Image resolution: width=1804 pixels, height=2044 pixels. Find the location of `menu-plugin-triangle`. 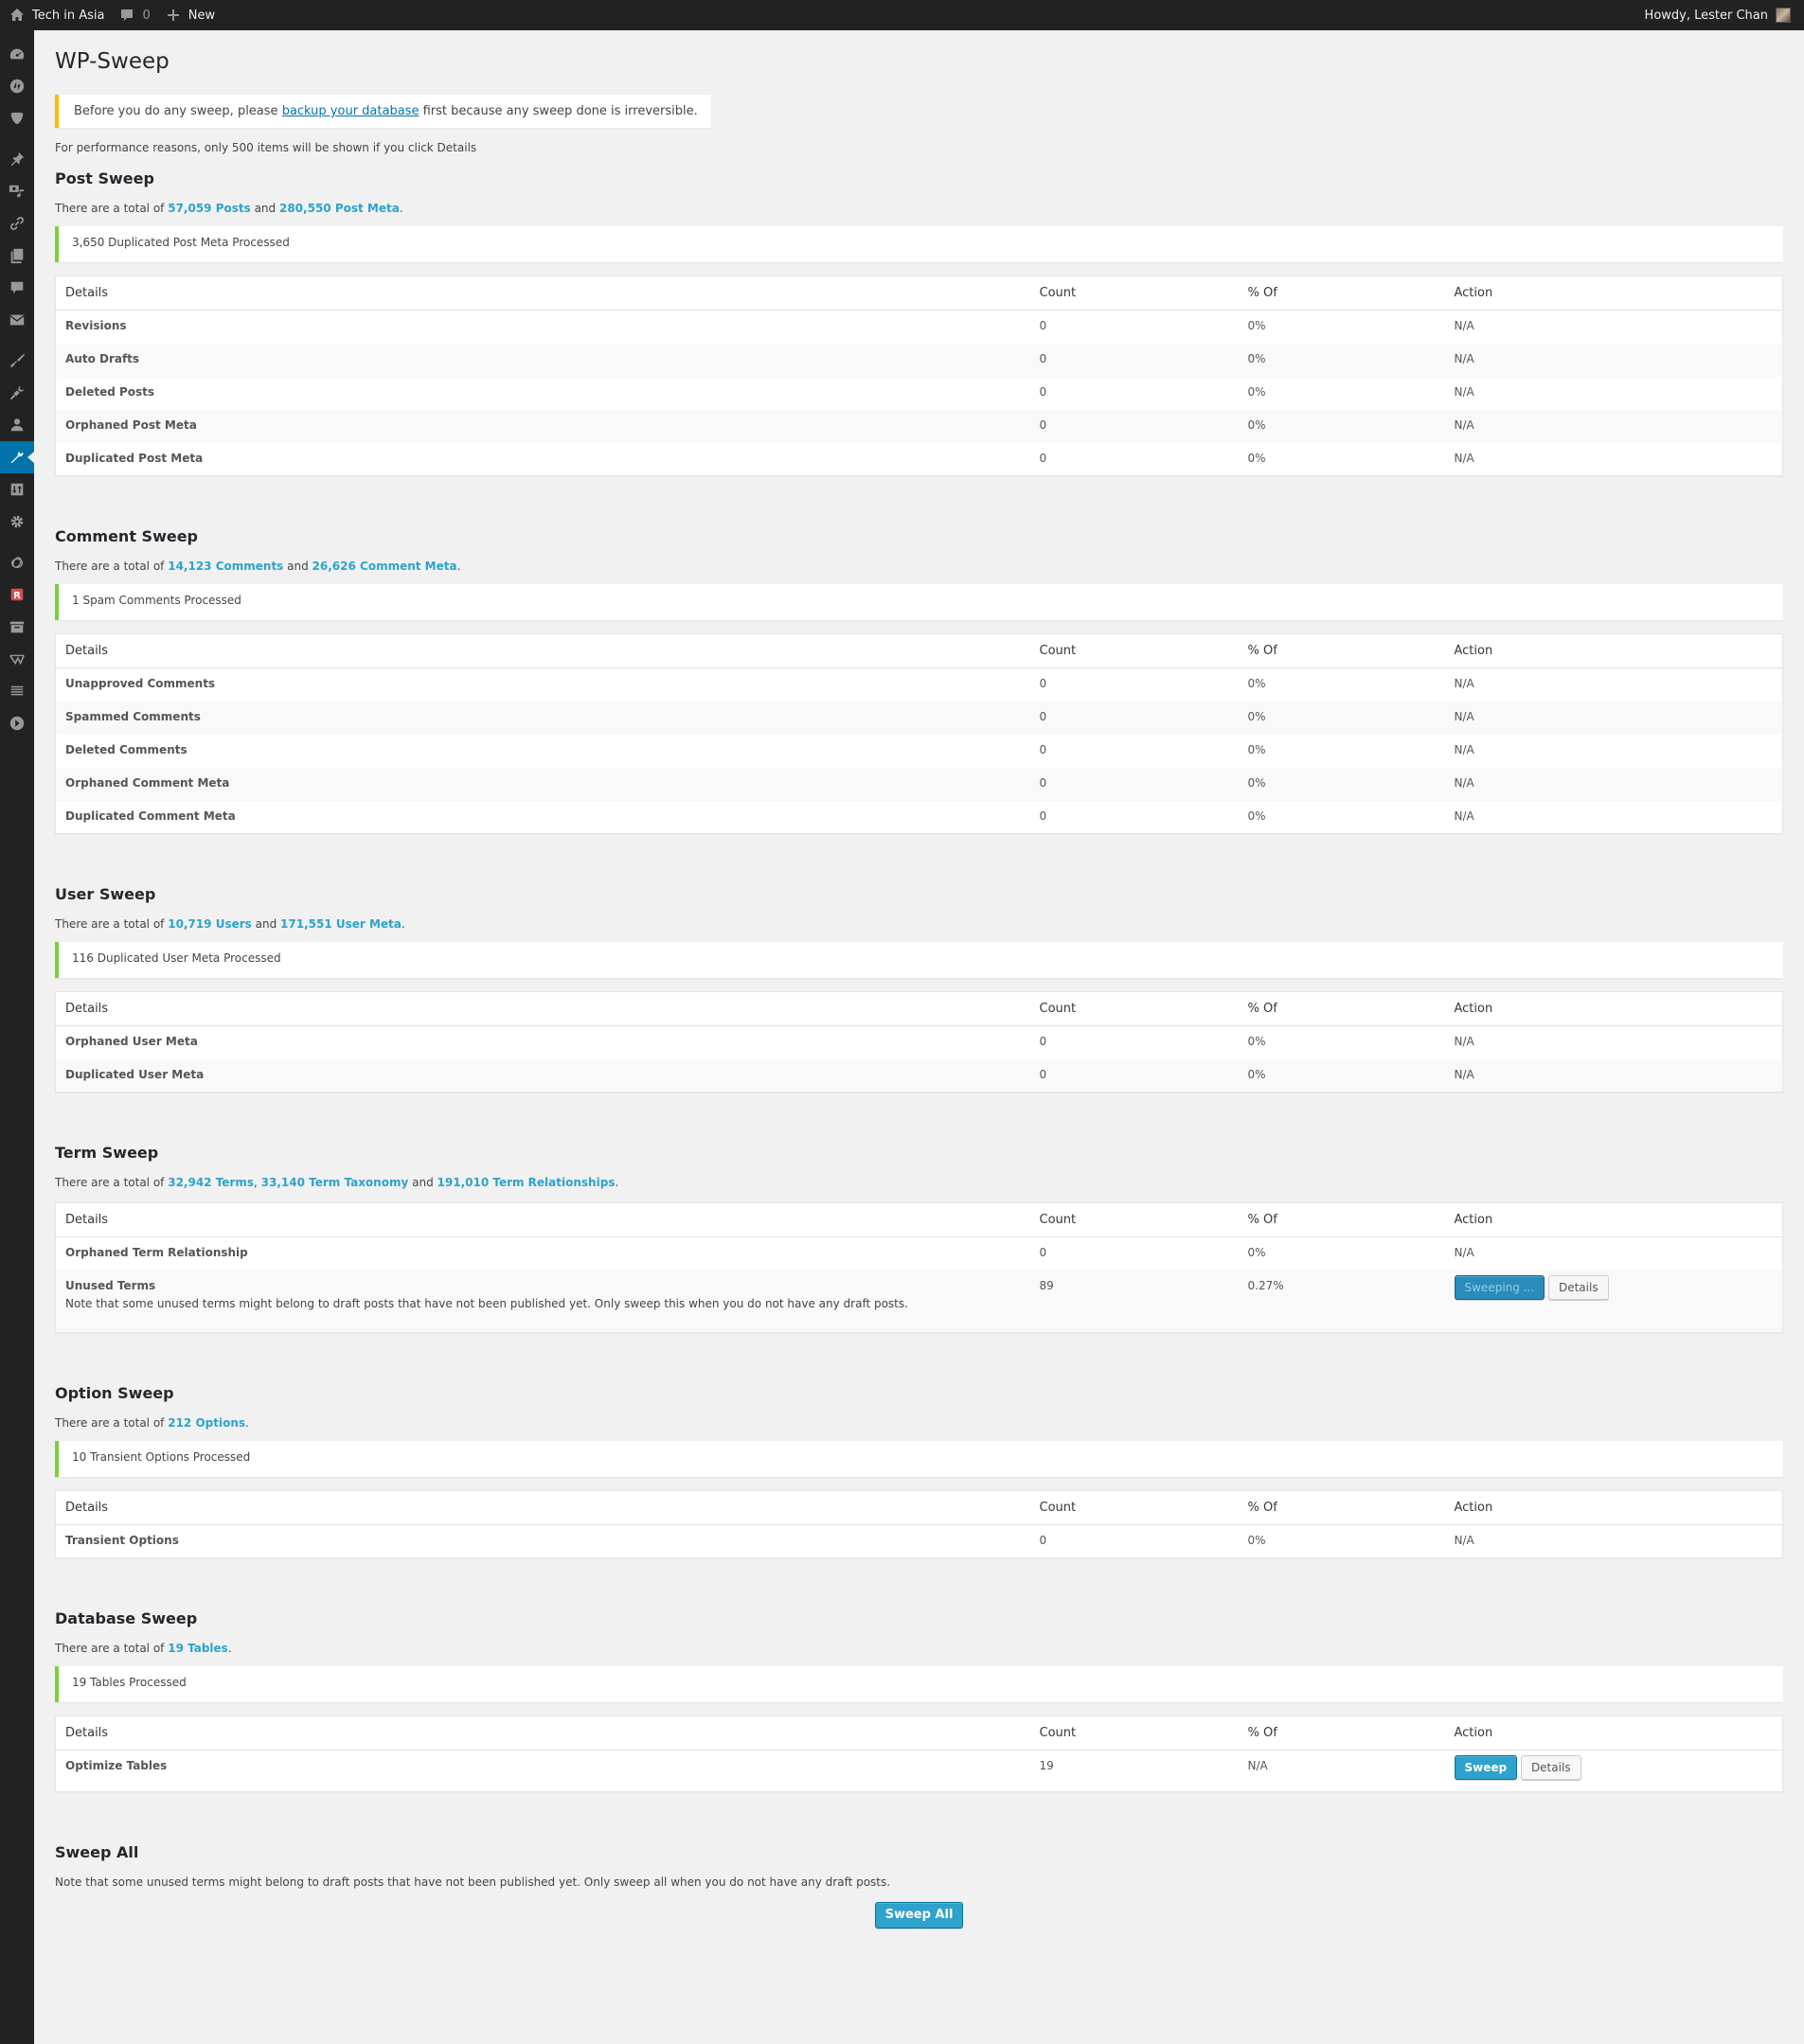

menu-plugin-triangle is located at coordinates (17, 659).